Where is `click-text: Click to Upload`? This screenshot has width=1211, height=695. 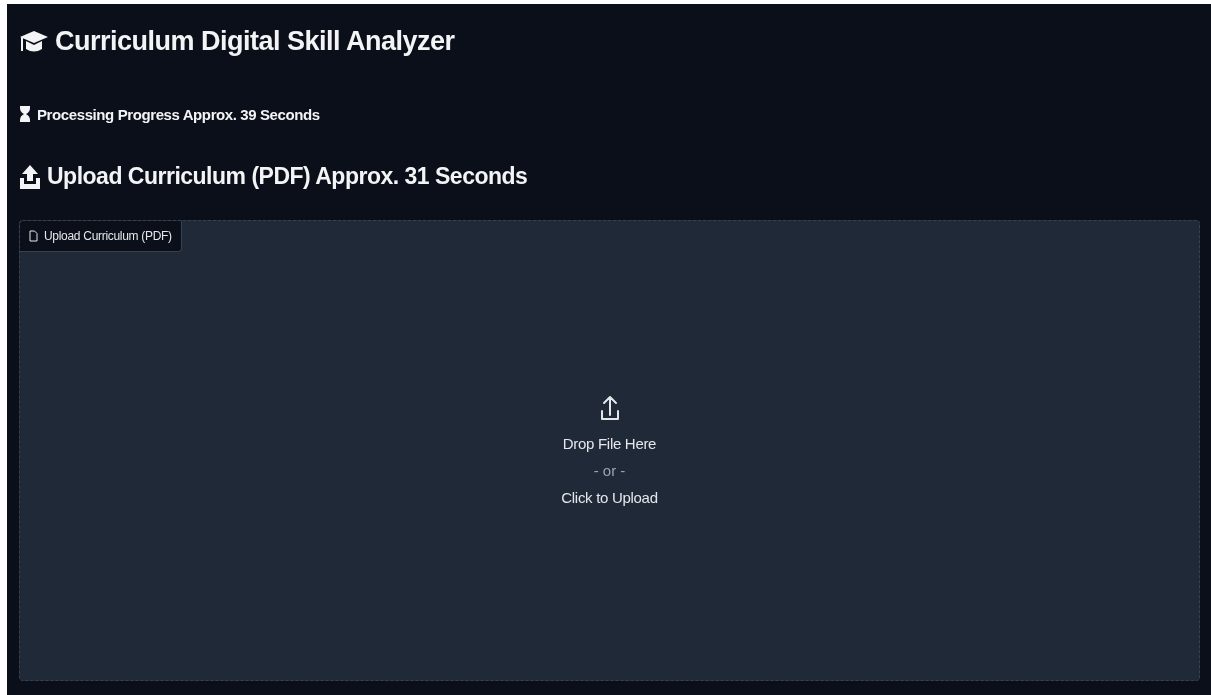 click-text: Click to Upload is located at coordinates (609, 497).